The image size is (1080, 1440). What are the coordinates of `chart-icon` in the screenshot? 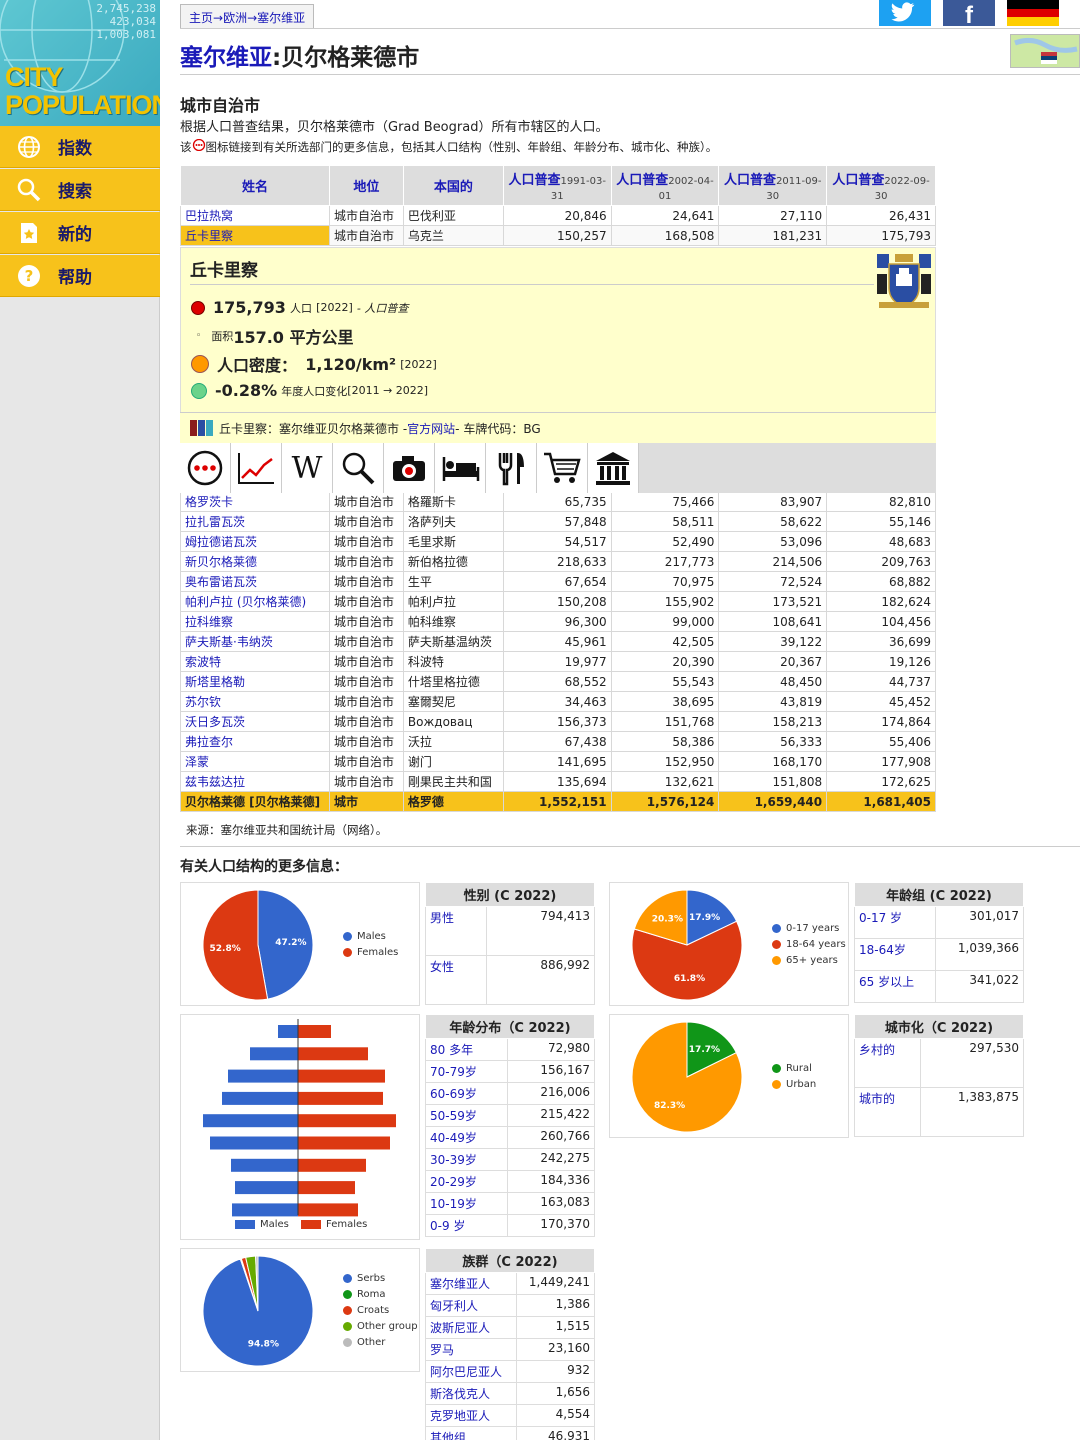 It's located at (256, 468).